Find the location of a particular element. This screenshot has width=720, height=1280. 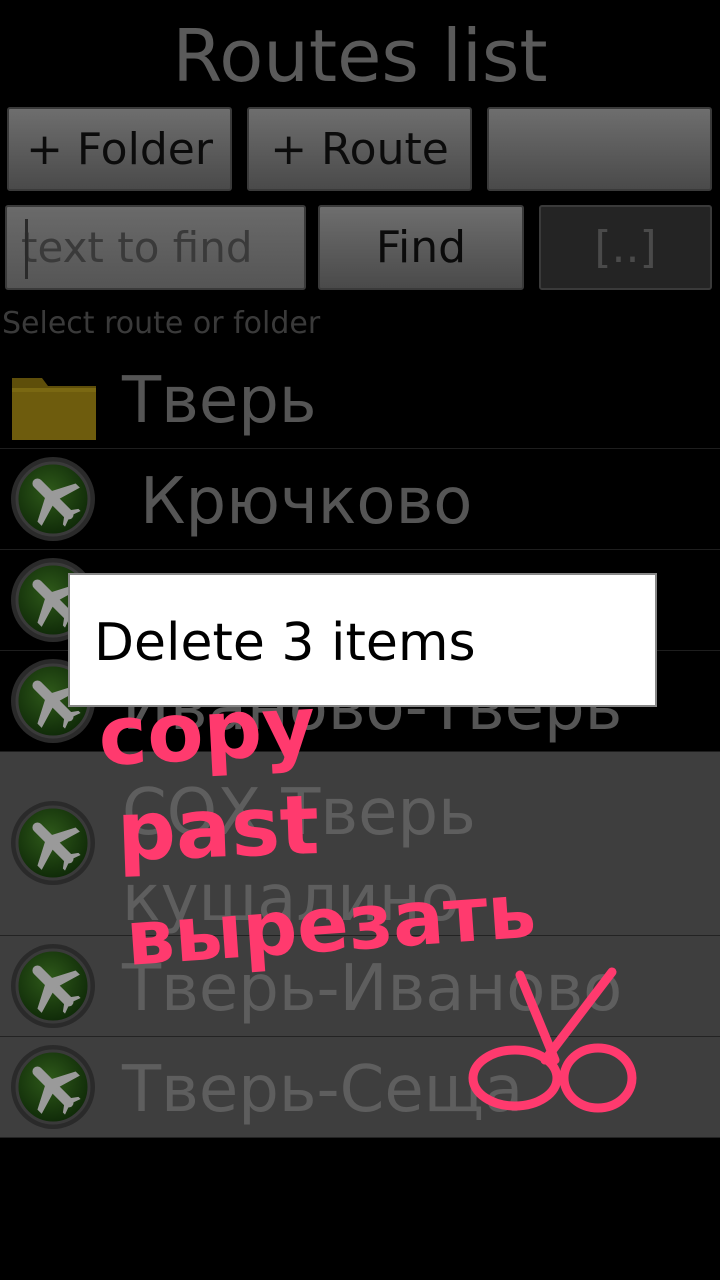

list-item-label: Тверь is located at coordinates (219, 401).